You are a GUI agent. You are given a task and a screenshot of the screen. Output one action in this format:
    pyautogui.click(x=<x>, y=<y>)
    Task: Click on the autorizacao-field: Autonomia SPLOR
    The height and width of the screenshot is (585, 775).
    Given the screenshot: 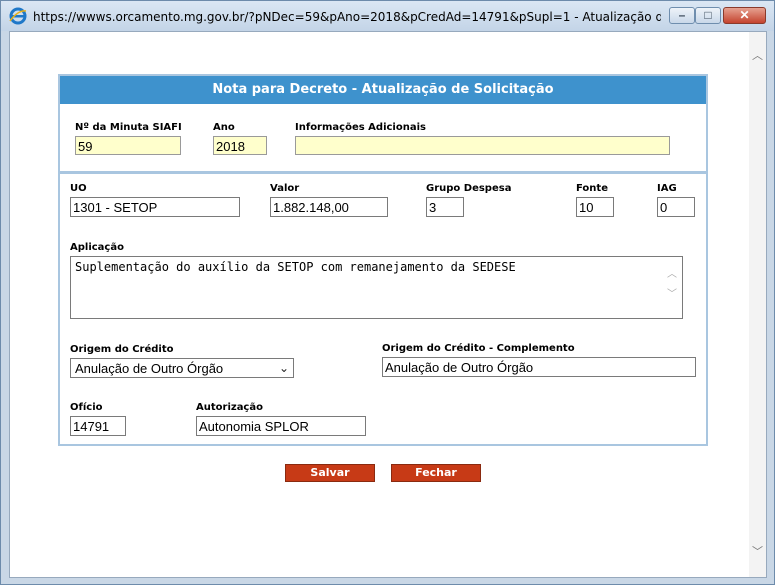 What is the action you would take?
    pyautogui.click(x=281, y=426)
    